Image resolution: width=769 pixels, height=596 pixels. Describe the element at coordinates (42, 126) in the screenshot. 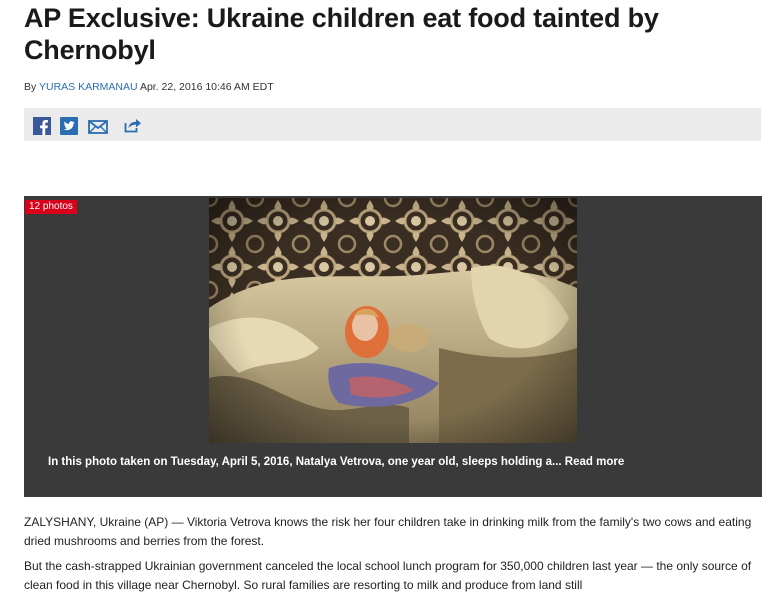

I see `facebook-icon` at that location.